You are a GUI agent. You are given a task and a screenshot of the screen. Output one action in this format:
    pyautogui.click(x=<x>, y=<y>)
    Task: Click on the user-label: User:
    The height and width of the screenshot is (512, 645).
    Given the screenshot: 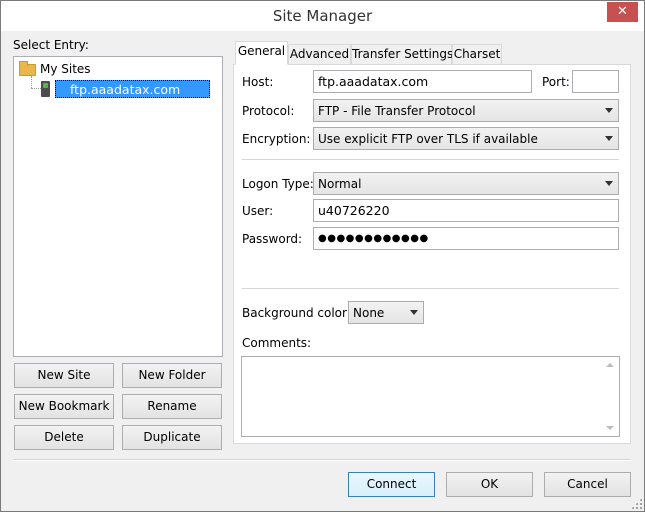 What is the action you would take?
    pyautogui.click(x=258, y=211)
    